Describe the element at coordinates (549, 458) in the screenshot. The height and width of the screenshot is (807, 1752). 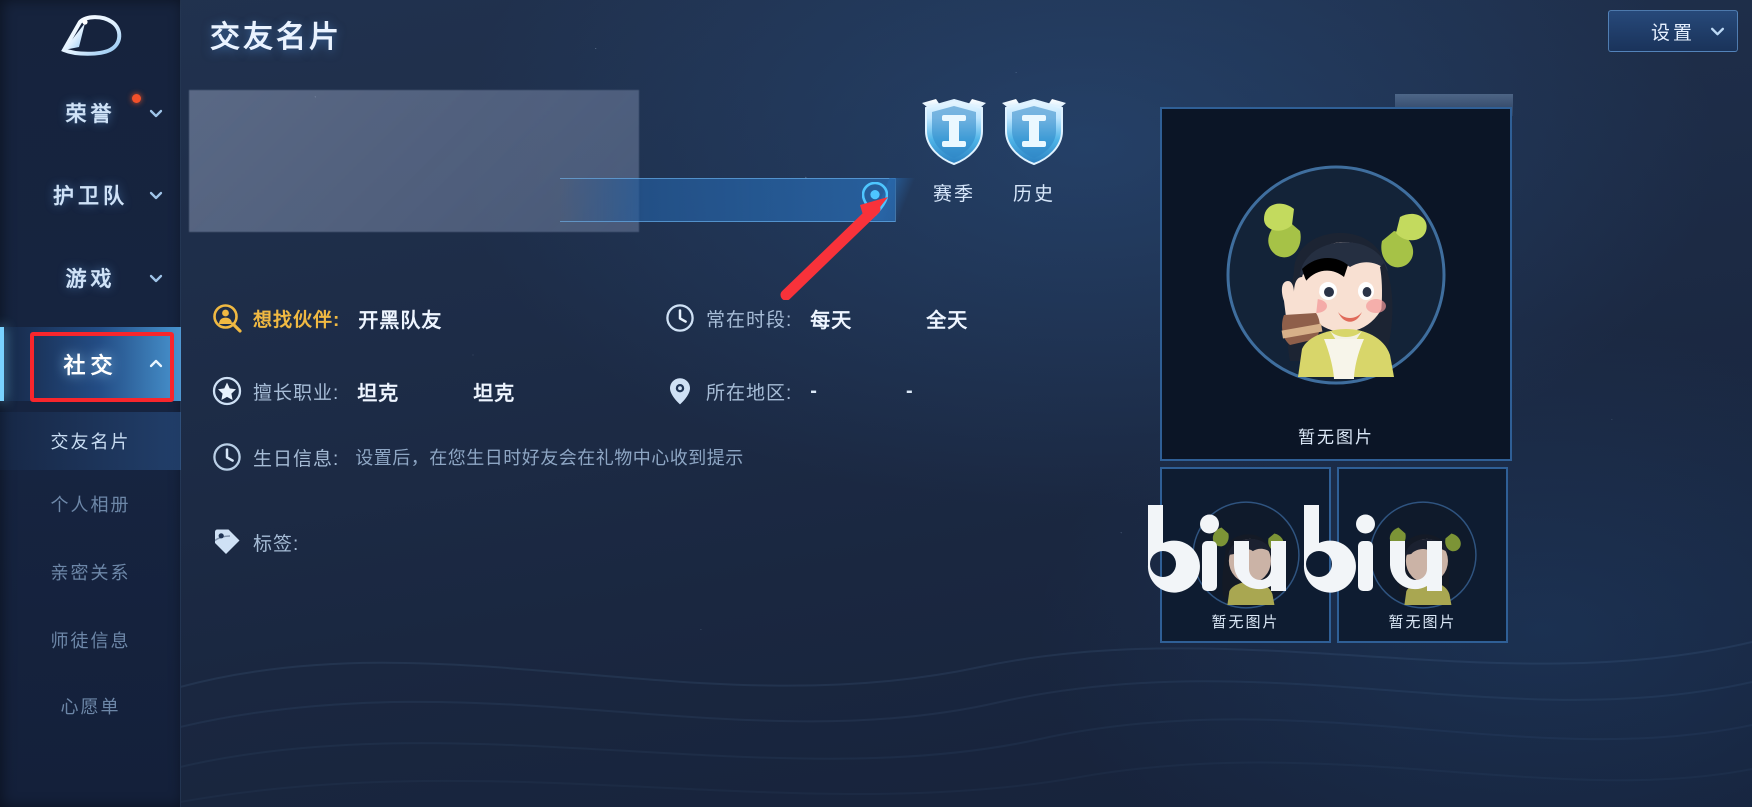
I see `info-row-hint: 设置后，在您生日时好友会在礼物中心收到提示` at that location.